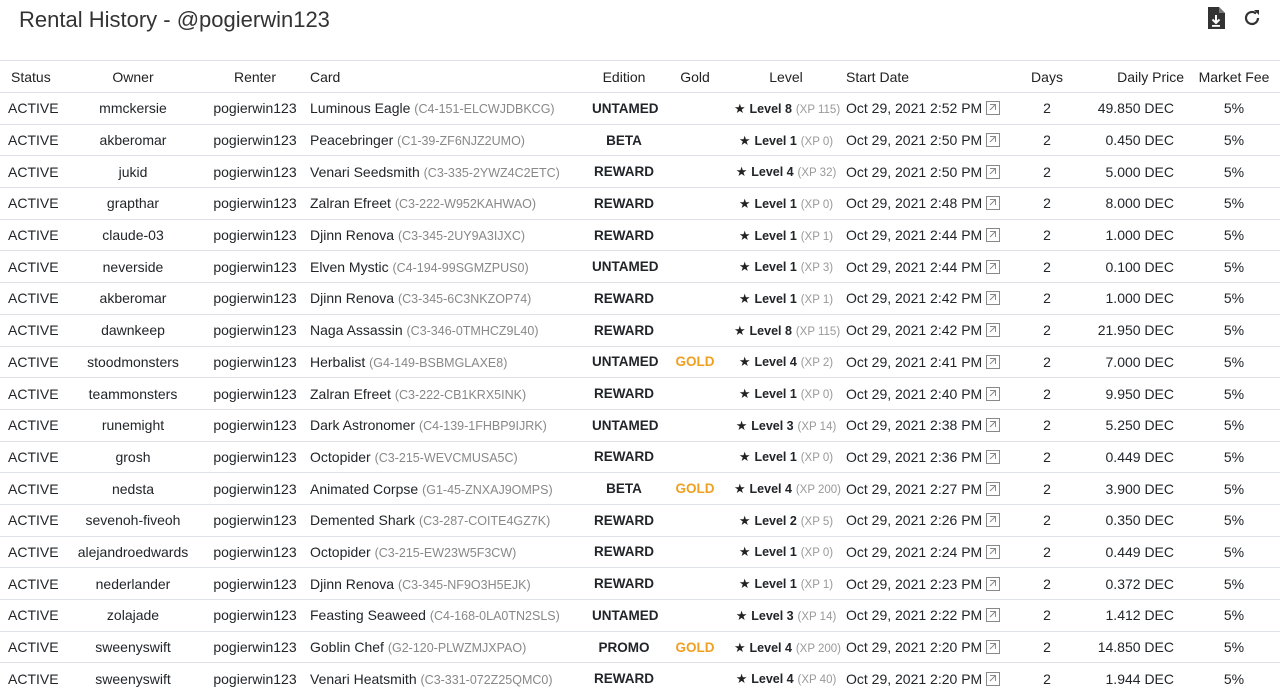 This screenshot has height=692, width=1280. I want to click on card-cell: Dark Astronomer (C4-139-1FHBP9IJRK), so click(447, 425).